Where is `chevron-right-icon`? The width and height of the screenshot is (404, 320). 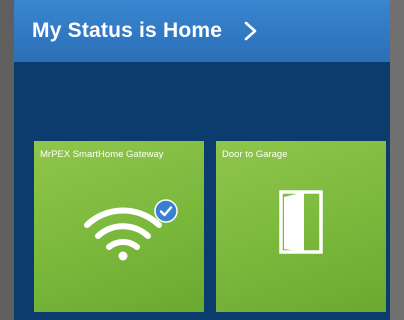 chevron-right-icon is located at coordinates (250, 31).